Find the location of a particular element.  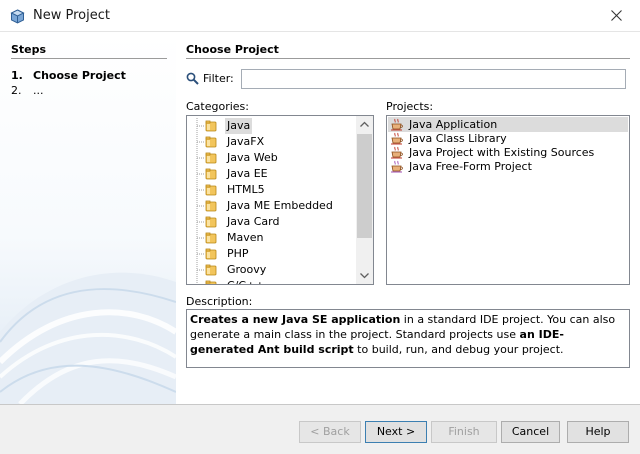

category-label: Java Web is located at coordinates (252, 157).